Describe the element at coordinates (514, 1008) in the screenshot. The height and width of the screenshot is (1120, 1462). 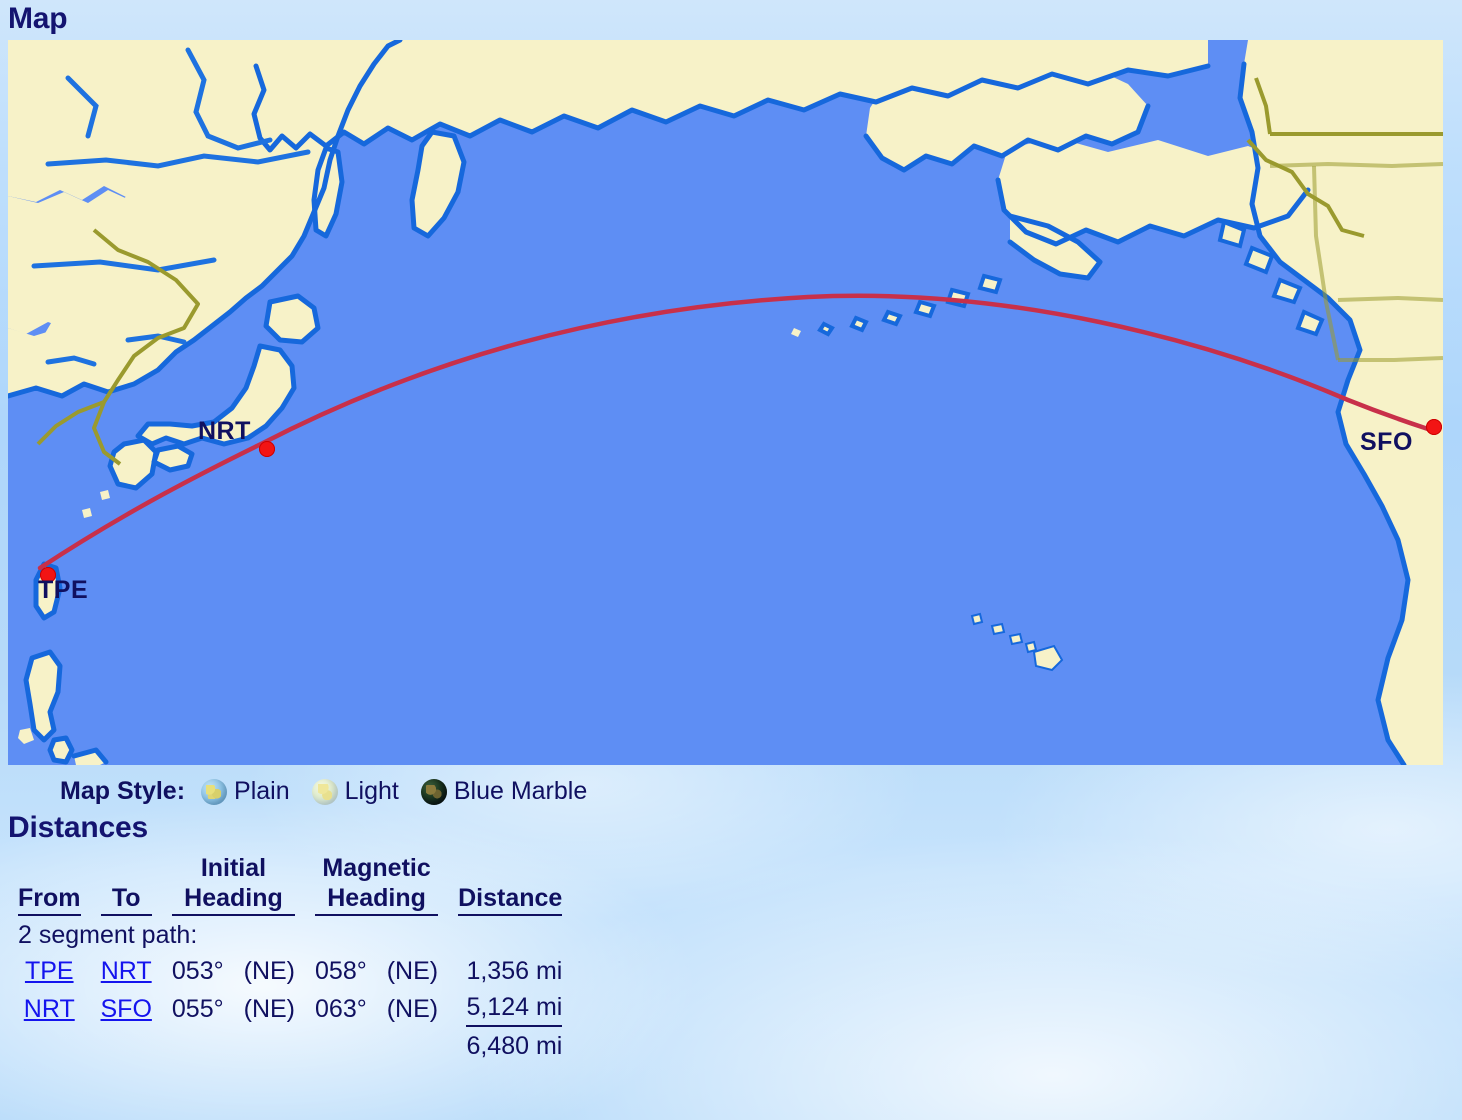
I see `row-1-distance: 5,124 mi` at that location.